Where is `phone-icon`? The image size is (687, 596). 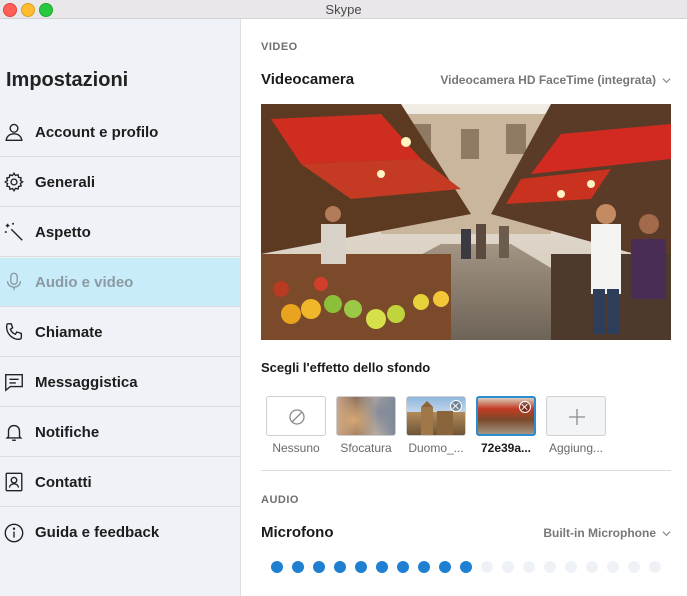
phone-icon is located at coordinates (14, 332).